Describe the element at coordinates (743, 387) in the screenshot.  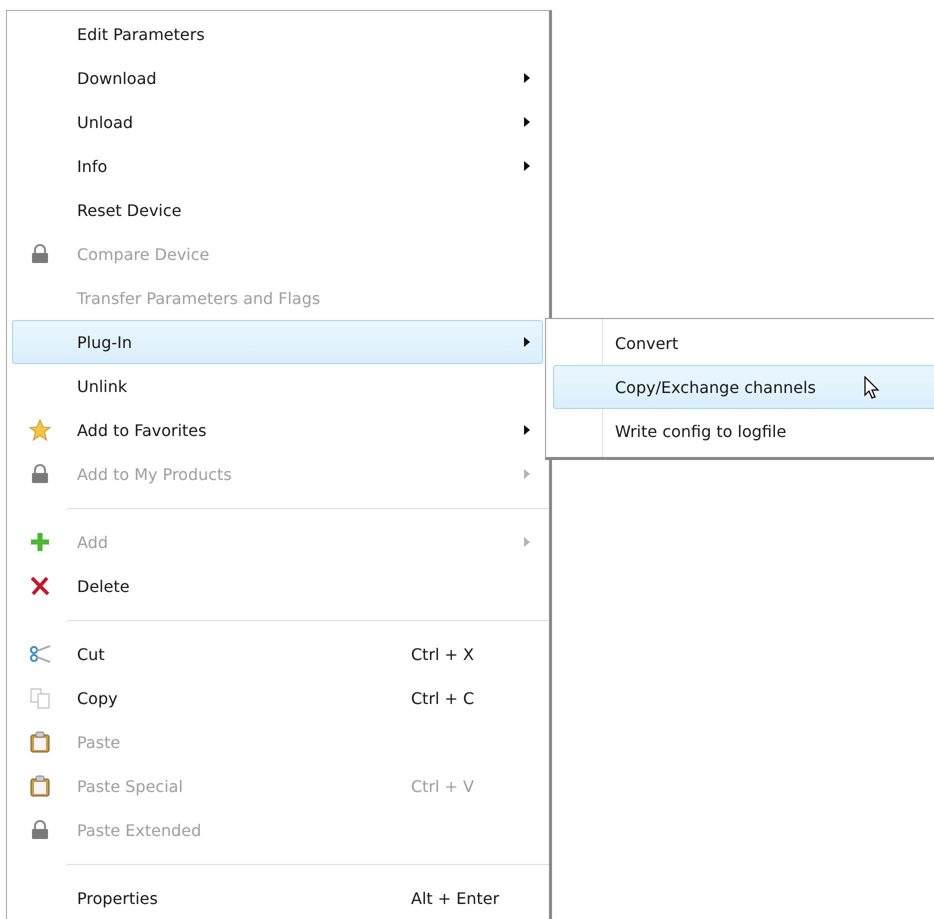
I see `menu-item: Copy/Exchange channels` at that location.